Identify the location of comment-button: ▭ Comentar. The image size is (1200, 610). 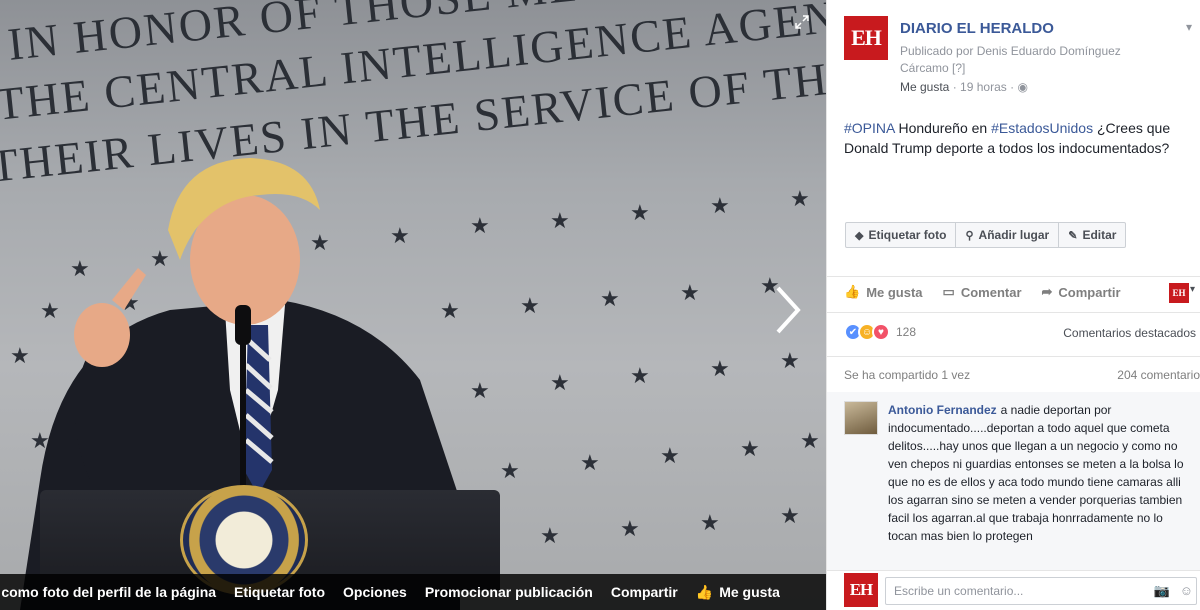
(982, 292).